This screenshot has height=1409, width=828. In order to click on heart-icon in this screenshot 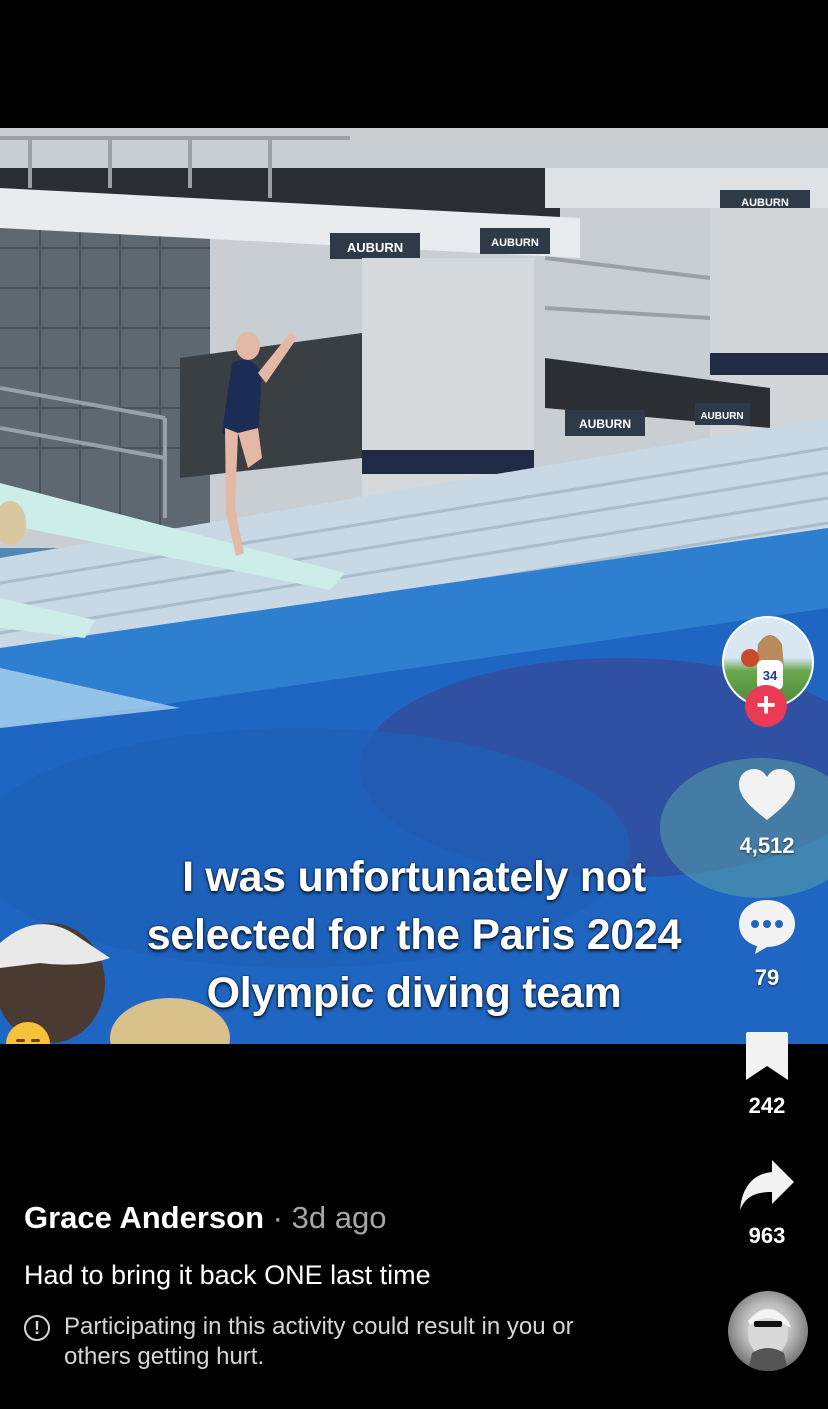, I will do `click(767, 794)`.